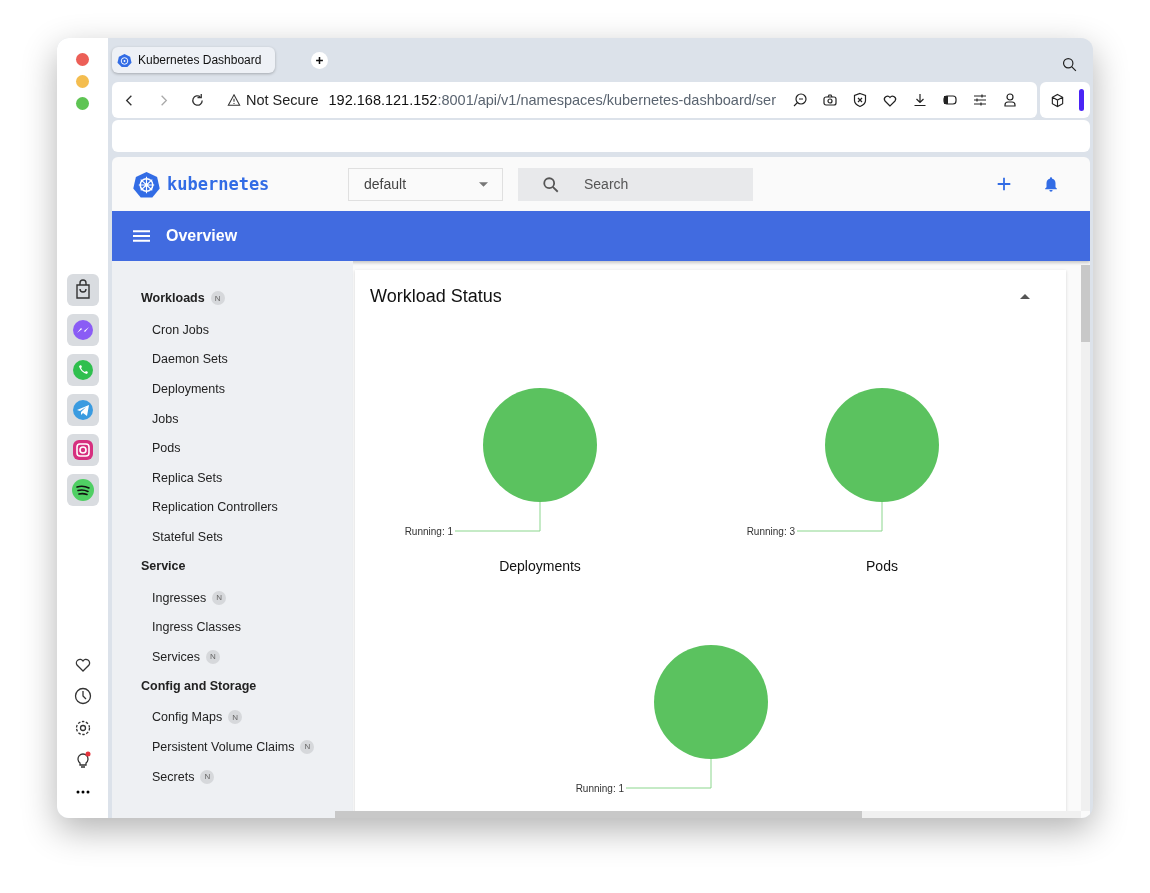 The height and width of the screenshot is (893, 1150). I want to click on camera-app-icon, so click(82, 450).